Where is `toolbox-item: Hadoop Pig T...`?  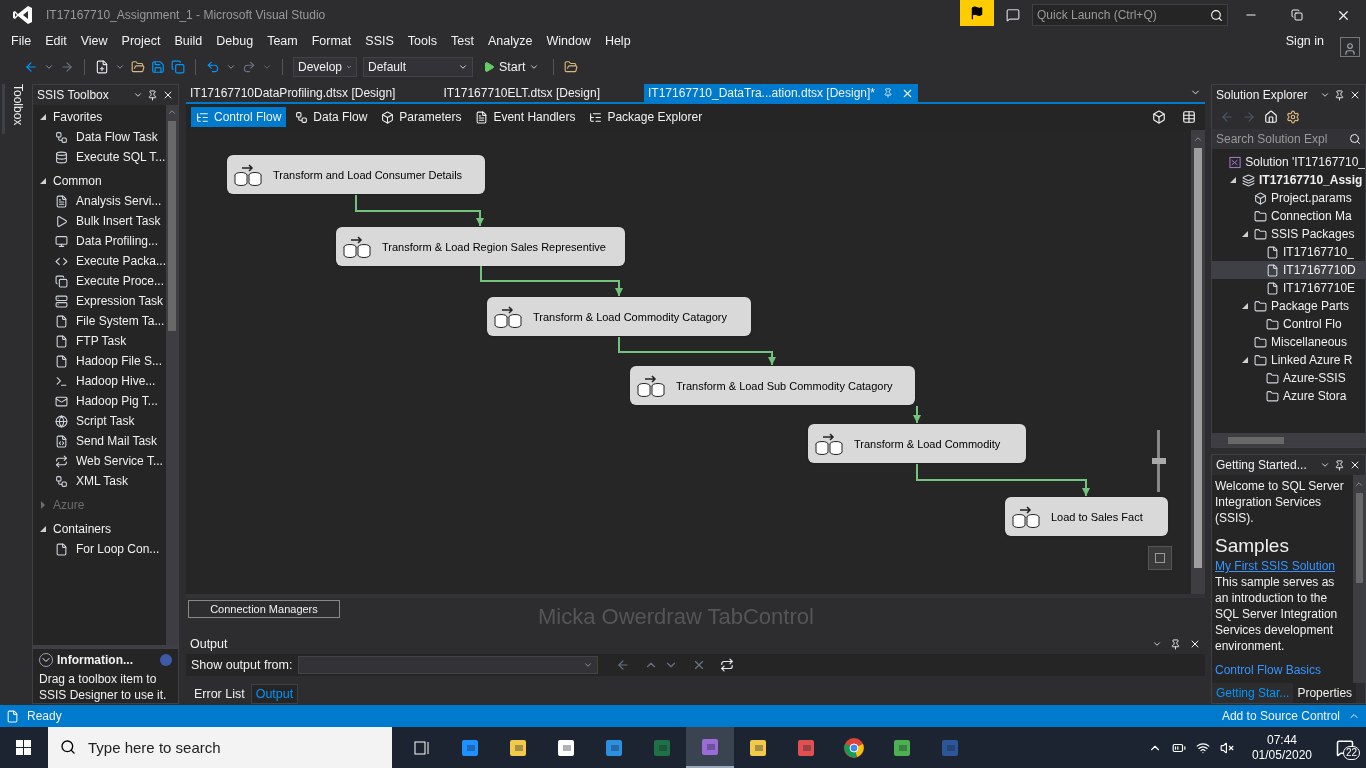 toolbox-item: Hadoop Pig T... is located at coordinates (99, 401).